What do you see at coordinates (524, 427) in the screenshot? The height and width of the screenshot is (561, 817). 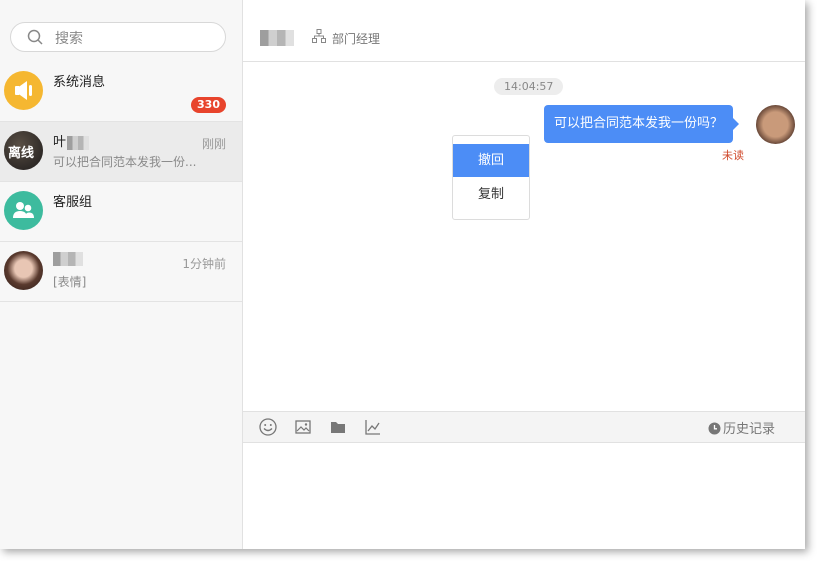 I see `input-toolbar: 历史记录` at bounding box center [524, 427].